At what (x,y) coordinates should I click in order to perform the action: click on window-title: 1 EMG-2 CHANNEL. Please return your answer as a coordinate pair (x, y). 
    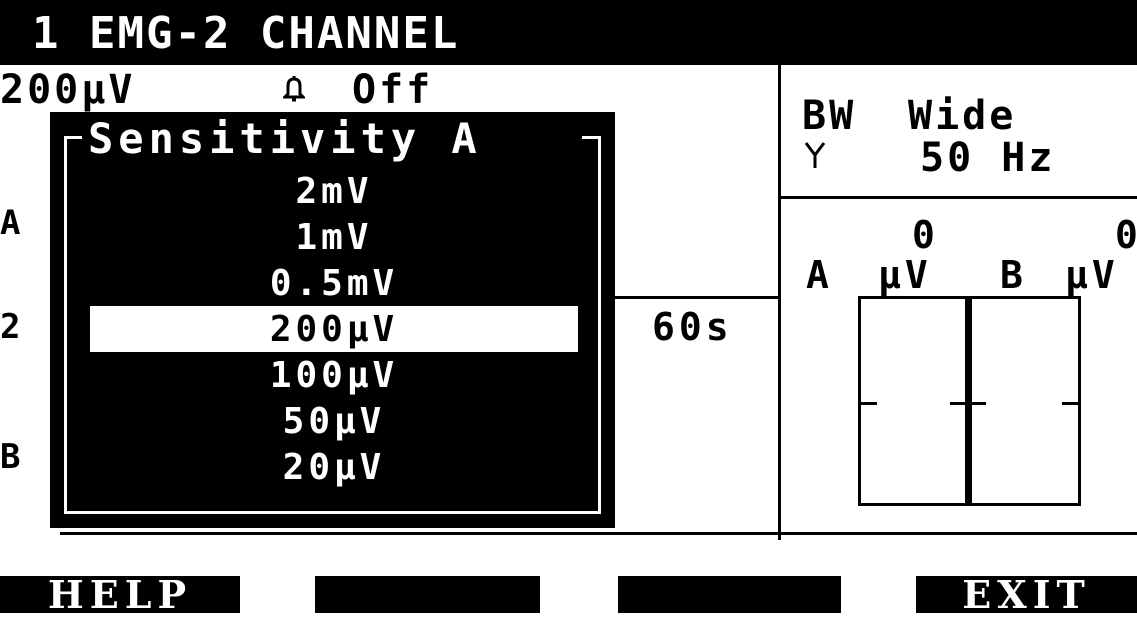
    Looking at the image, I should click on (246, 33).